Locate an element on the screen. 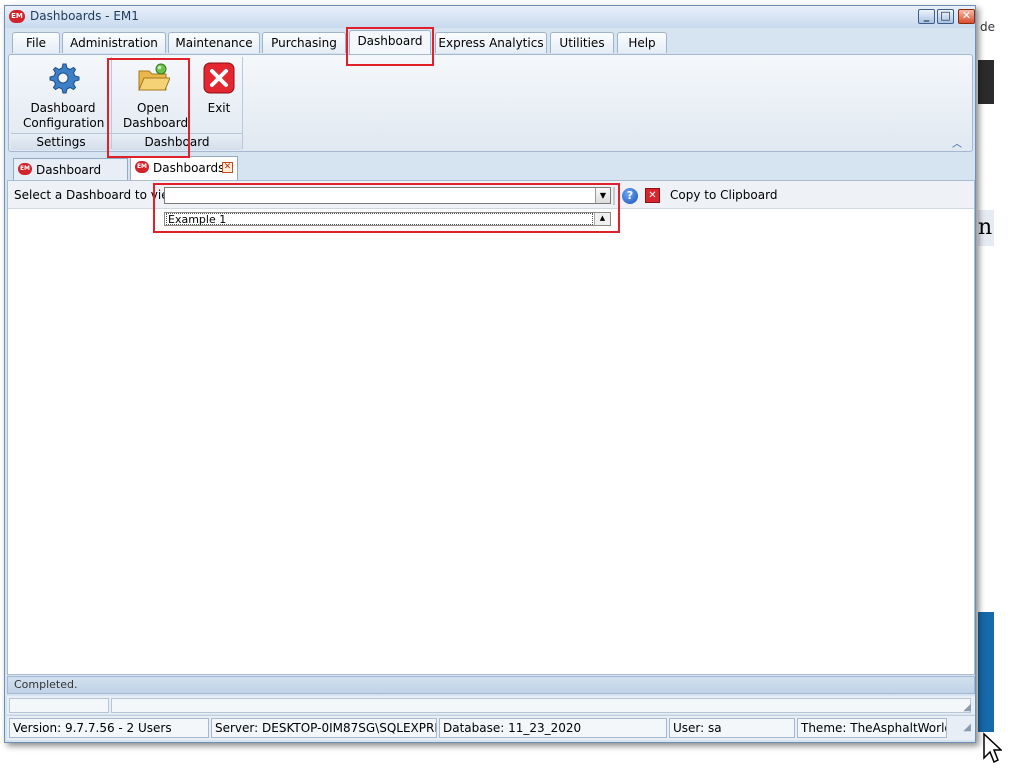 Image resolution: width=1016 pixels, height=779 pixels. status-message: Completed. is located at coordinates (46, 684).